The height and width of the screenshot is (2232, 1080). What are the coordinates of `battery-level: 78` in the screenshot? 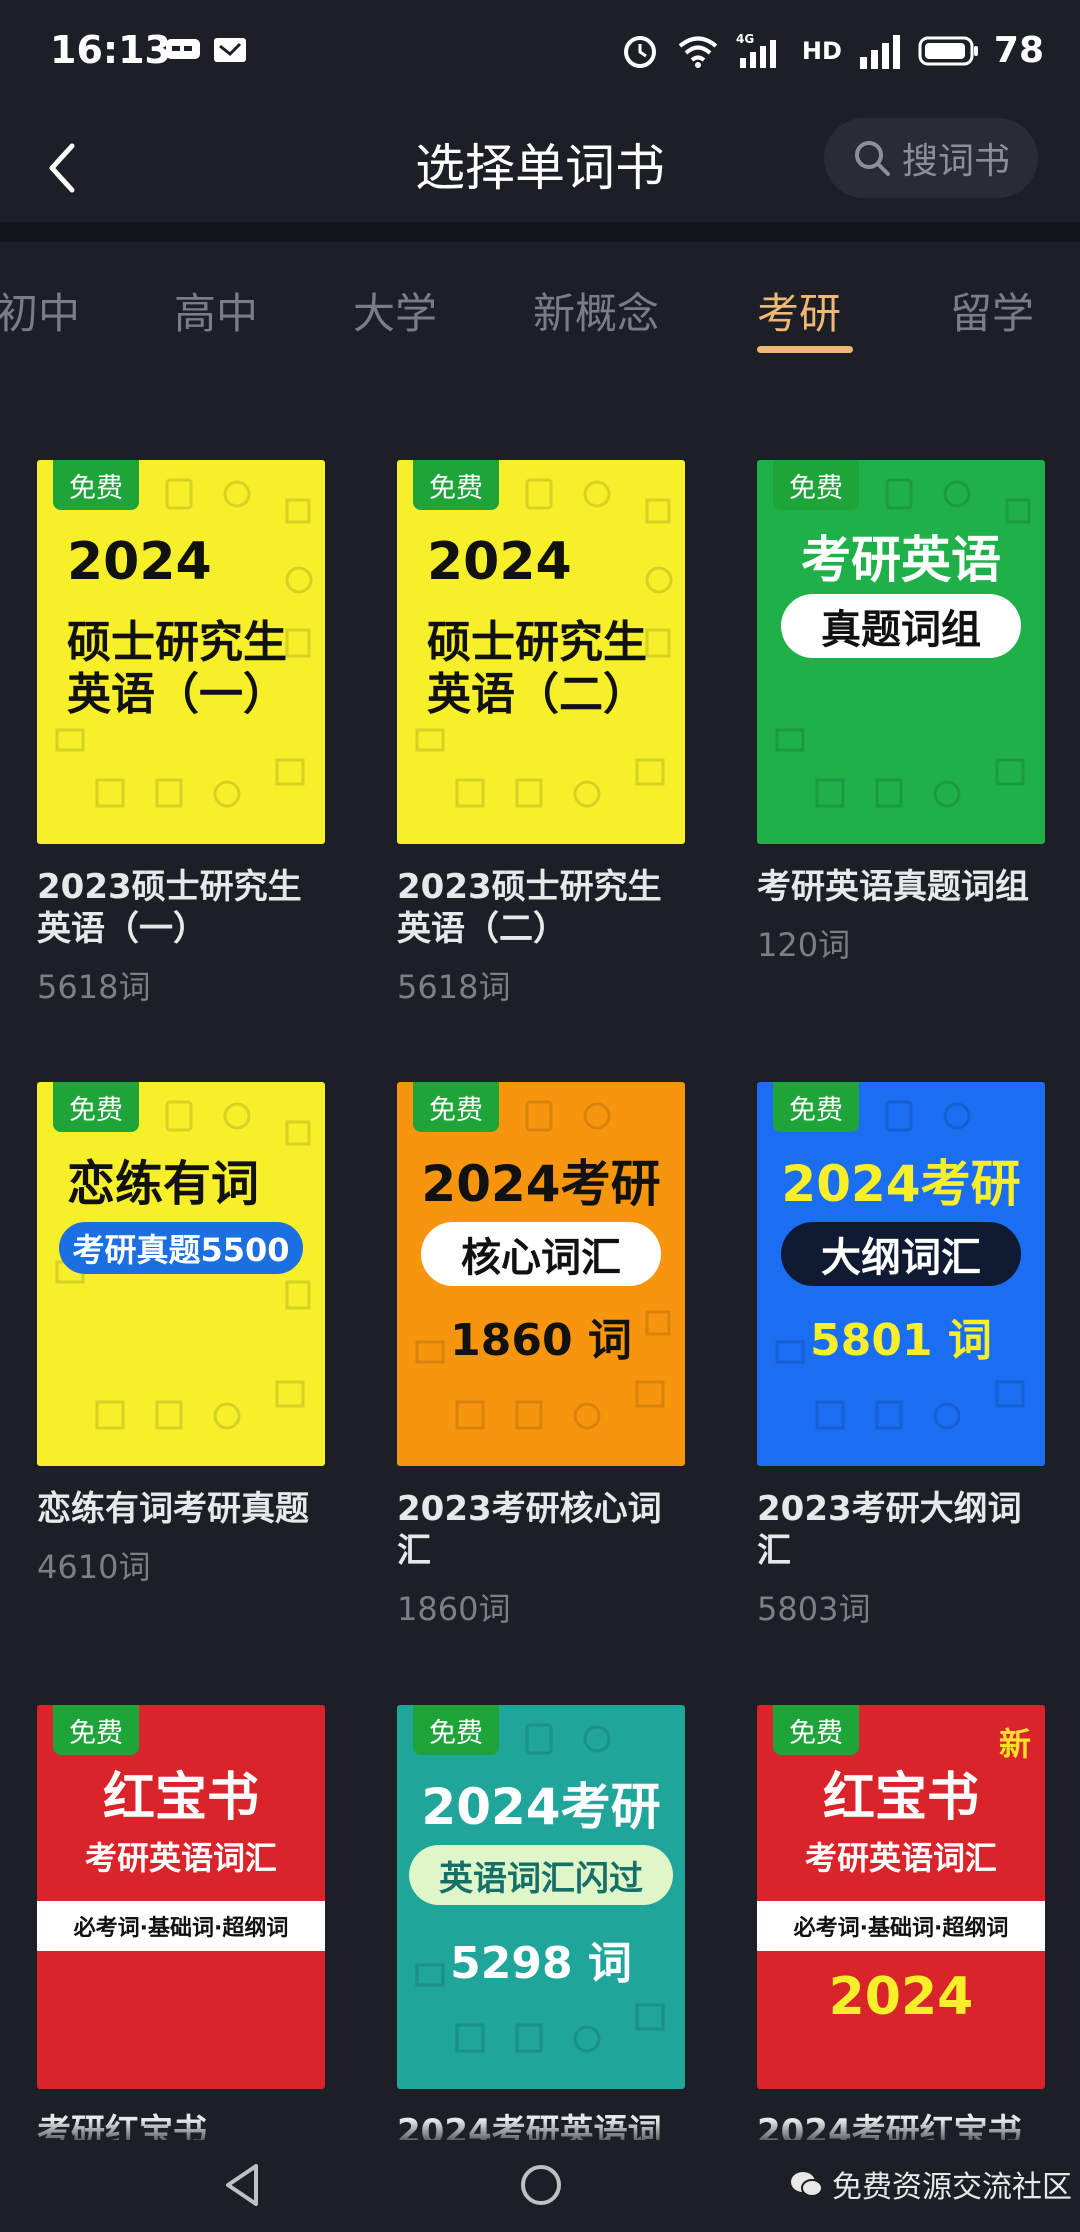 It's located at (1018, 50).